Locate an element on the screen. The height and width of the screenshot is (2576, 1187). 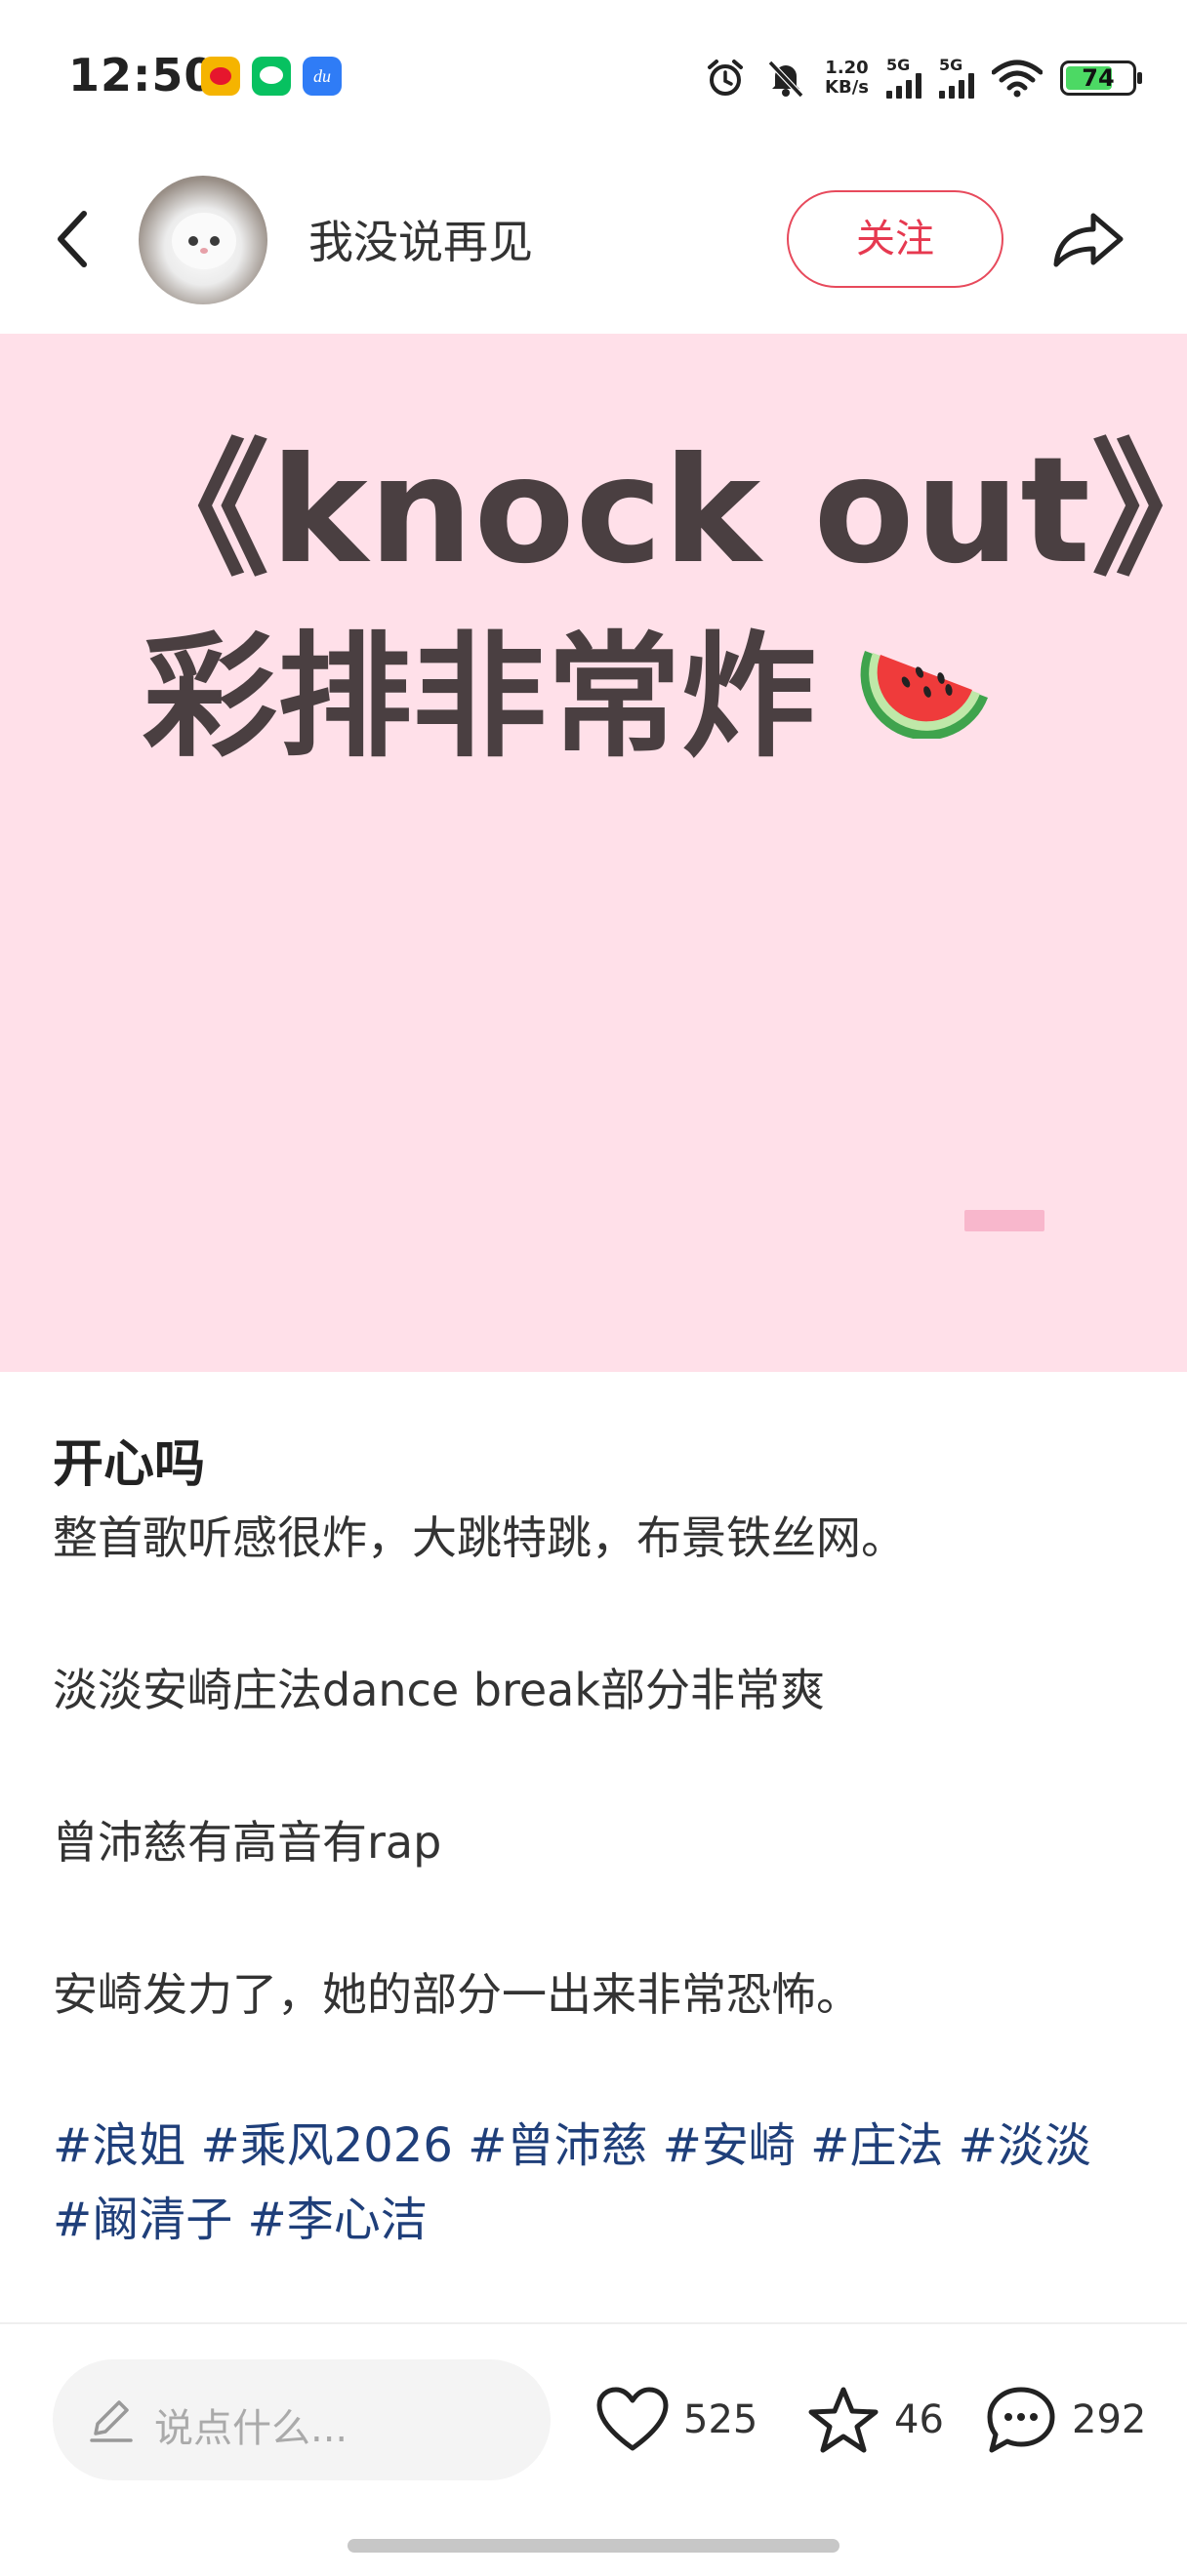
star-icon is located at coordinates (843, 2420).